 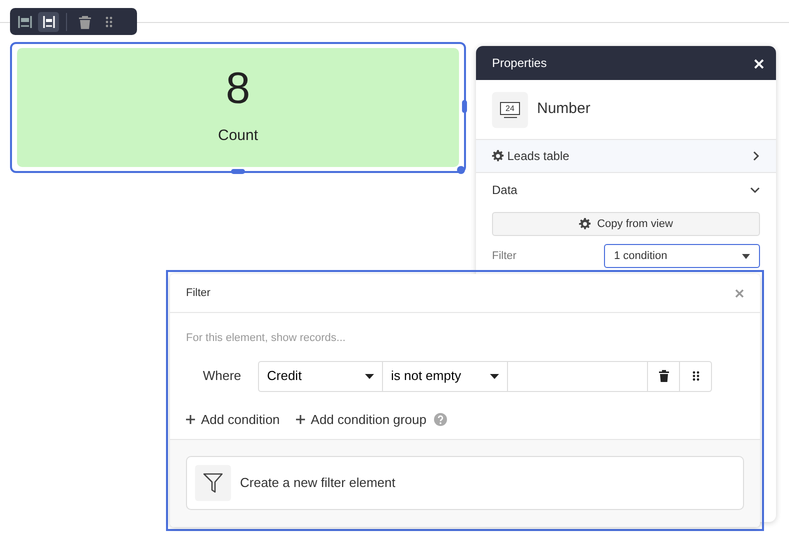 I want to click on count-label: Count, so click(x=238, y=136).